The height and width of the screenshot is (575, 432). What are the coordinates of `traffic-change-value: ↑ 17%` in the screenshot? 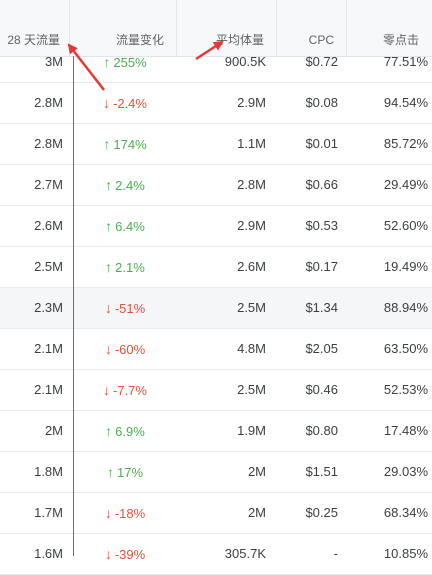 It's located at (125, 472).